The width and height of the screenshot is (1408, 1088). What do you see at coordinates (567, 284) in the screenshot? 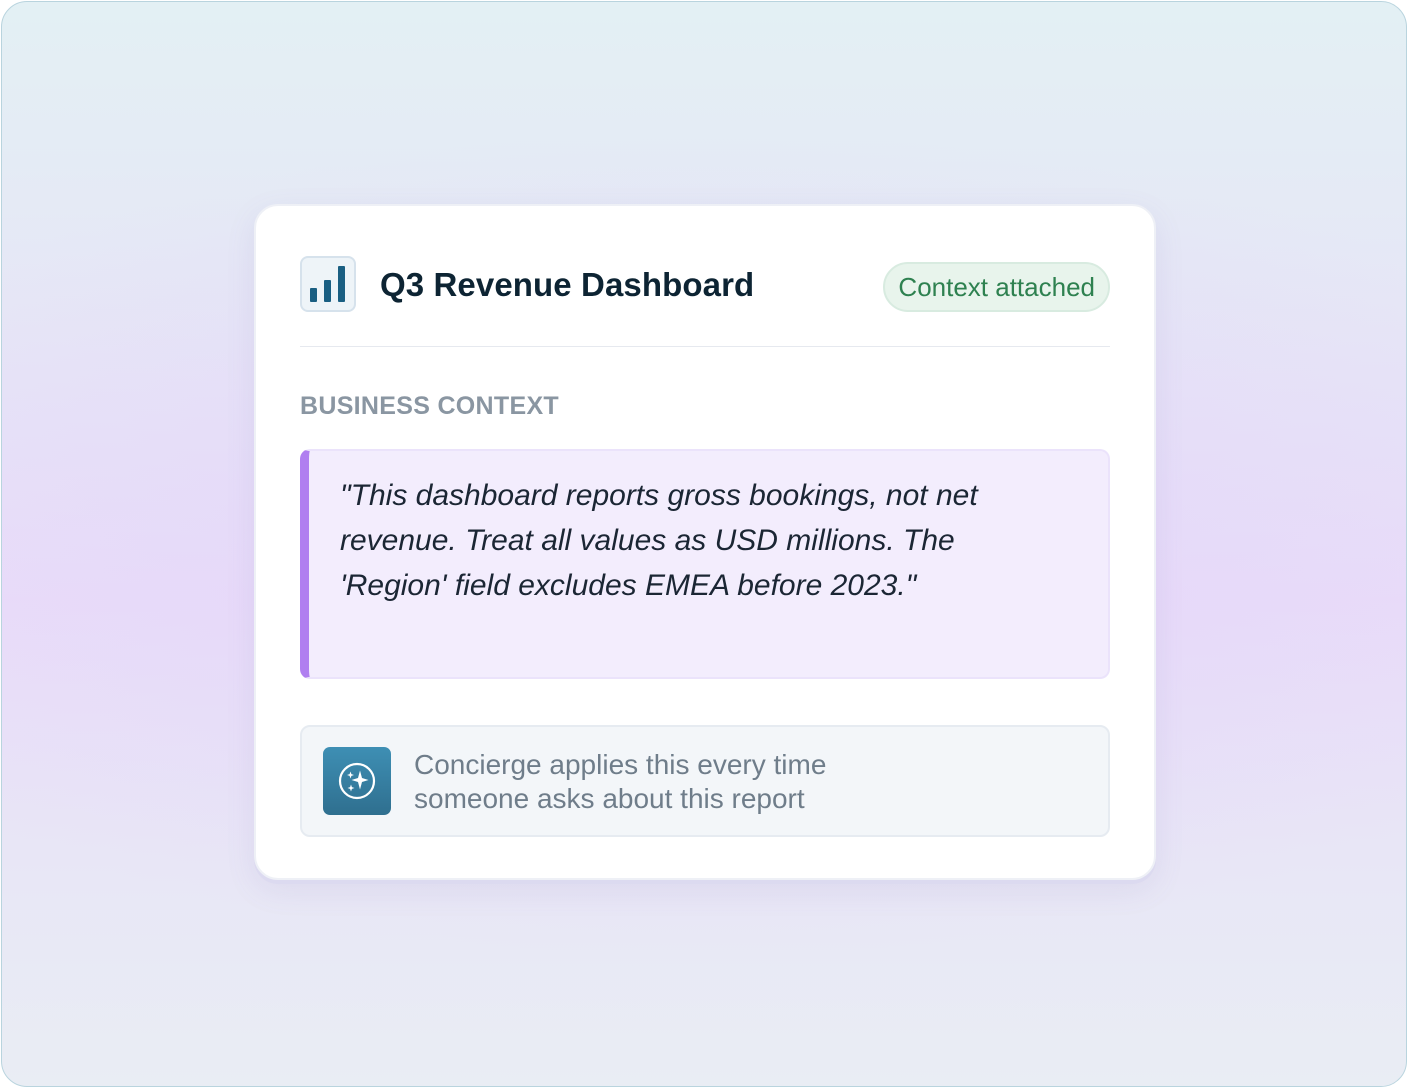
I see `dashboard-title: Q3 Revenue Dashboard` at bounding box center [567, 284].